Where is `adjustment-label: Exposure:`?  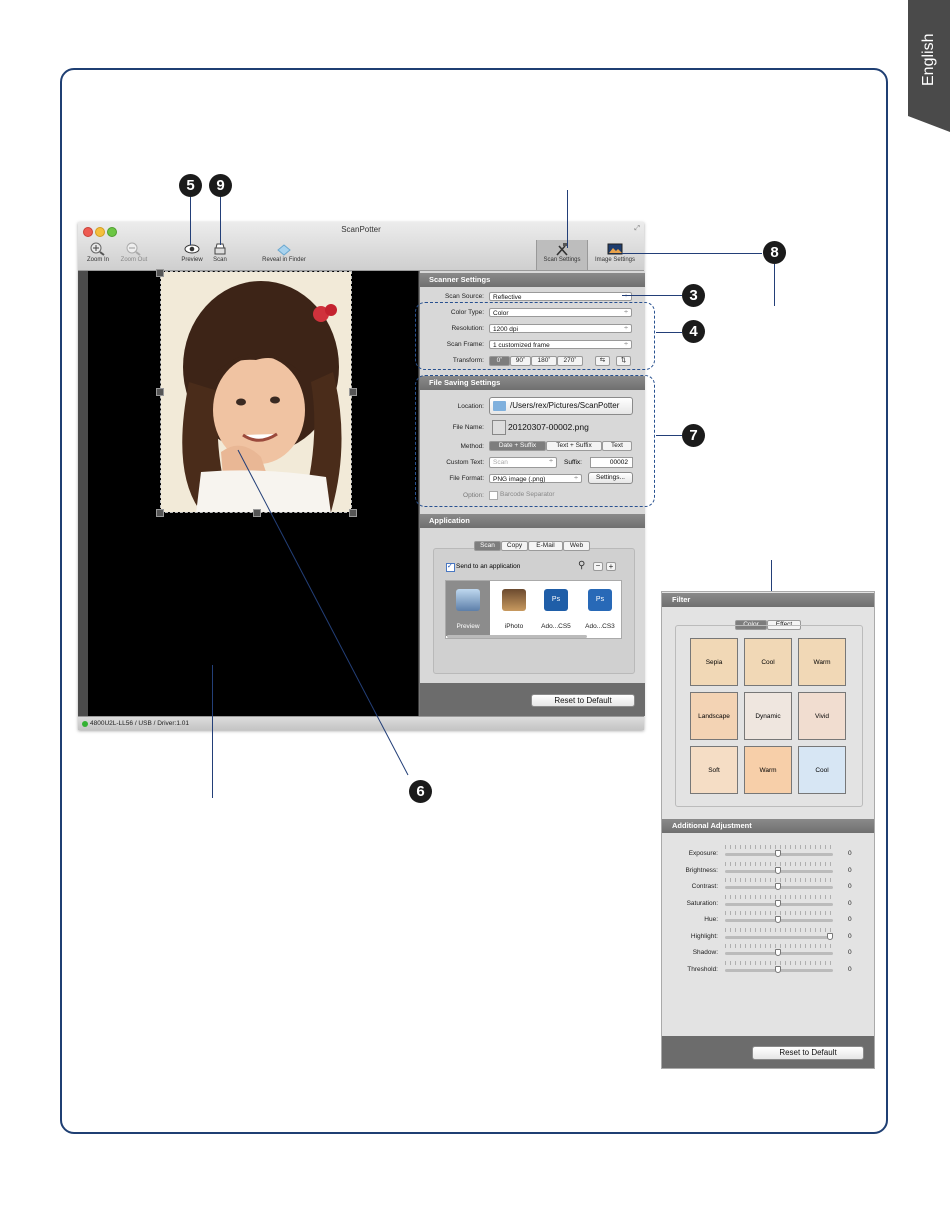
adjustment-label: Exposure: is located at coordinates (703, 853).